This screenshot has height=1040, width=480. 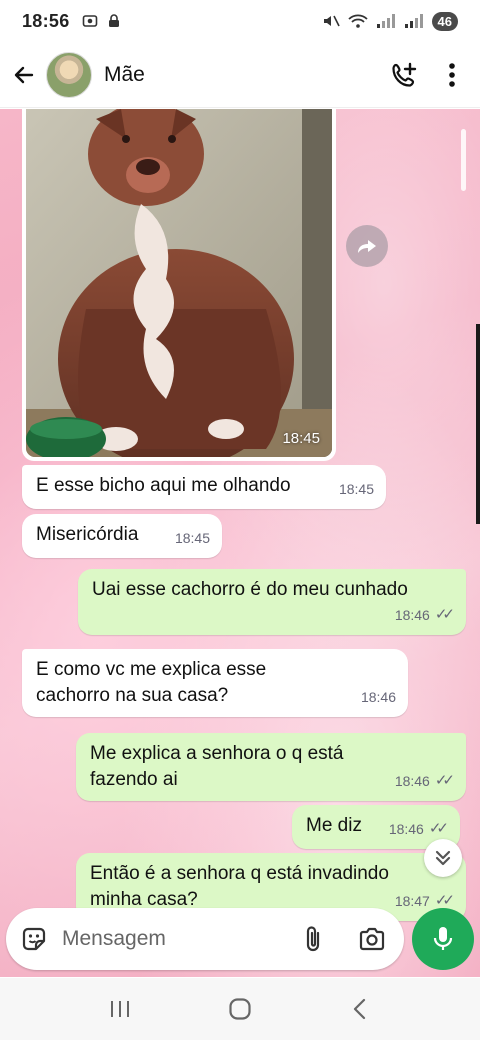 What do you see at coordinates (301, 438) in the screenshot?
I see `image-timestamp: 18:45` at bounding box center [301, 438].